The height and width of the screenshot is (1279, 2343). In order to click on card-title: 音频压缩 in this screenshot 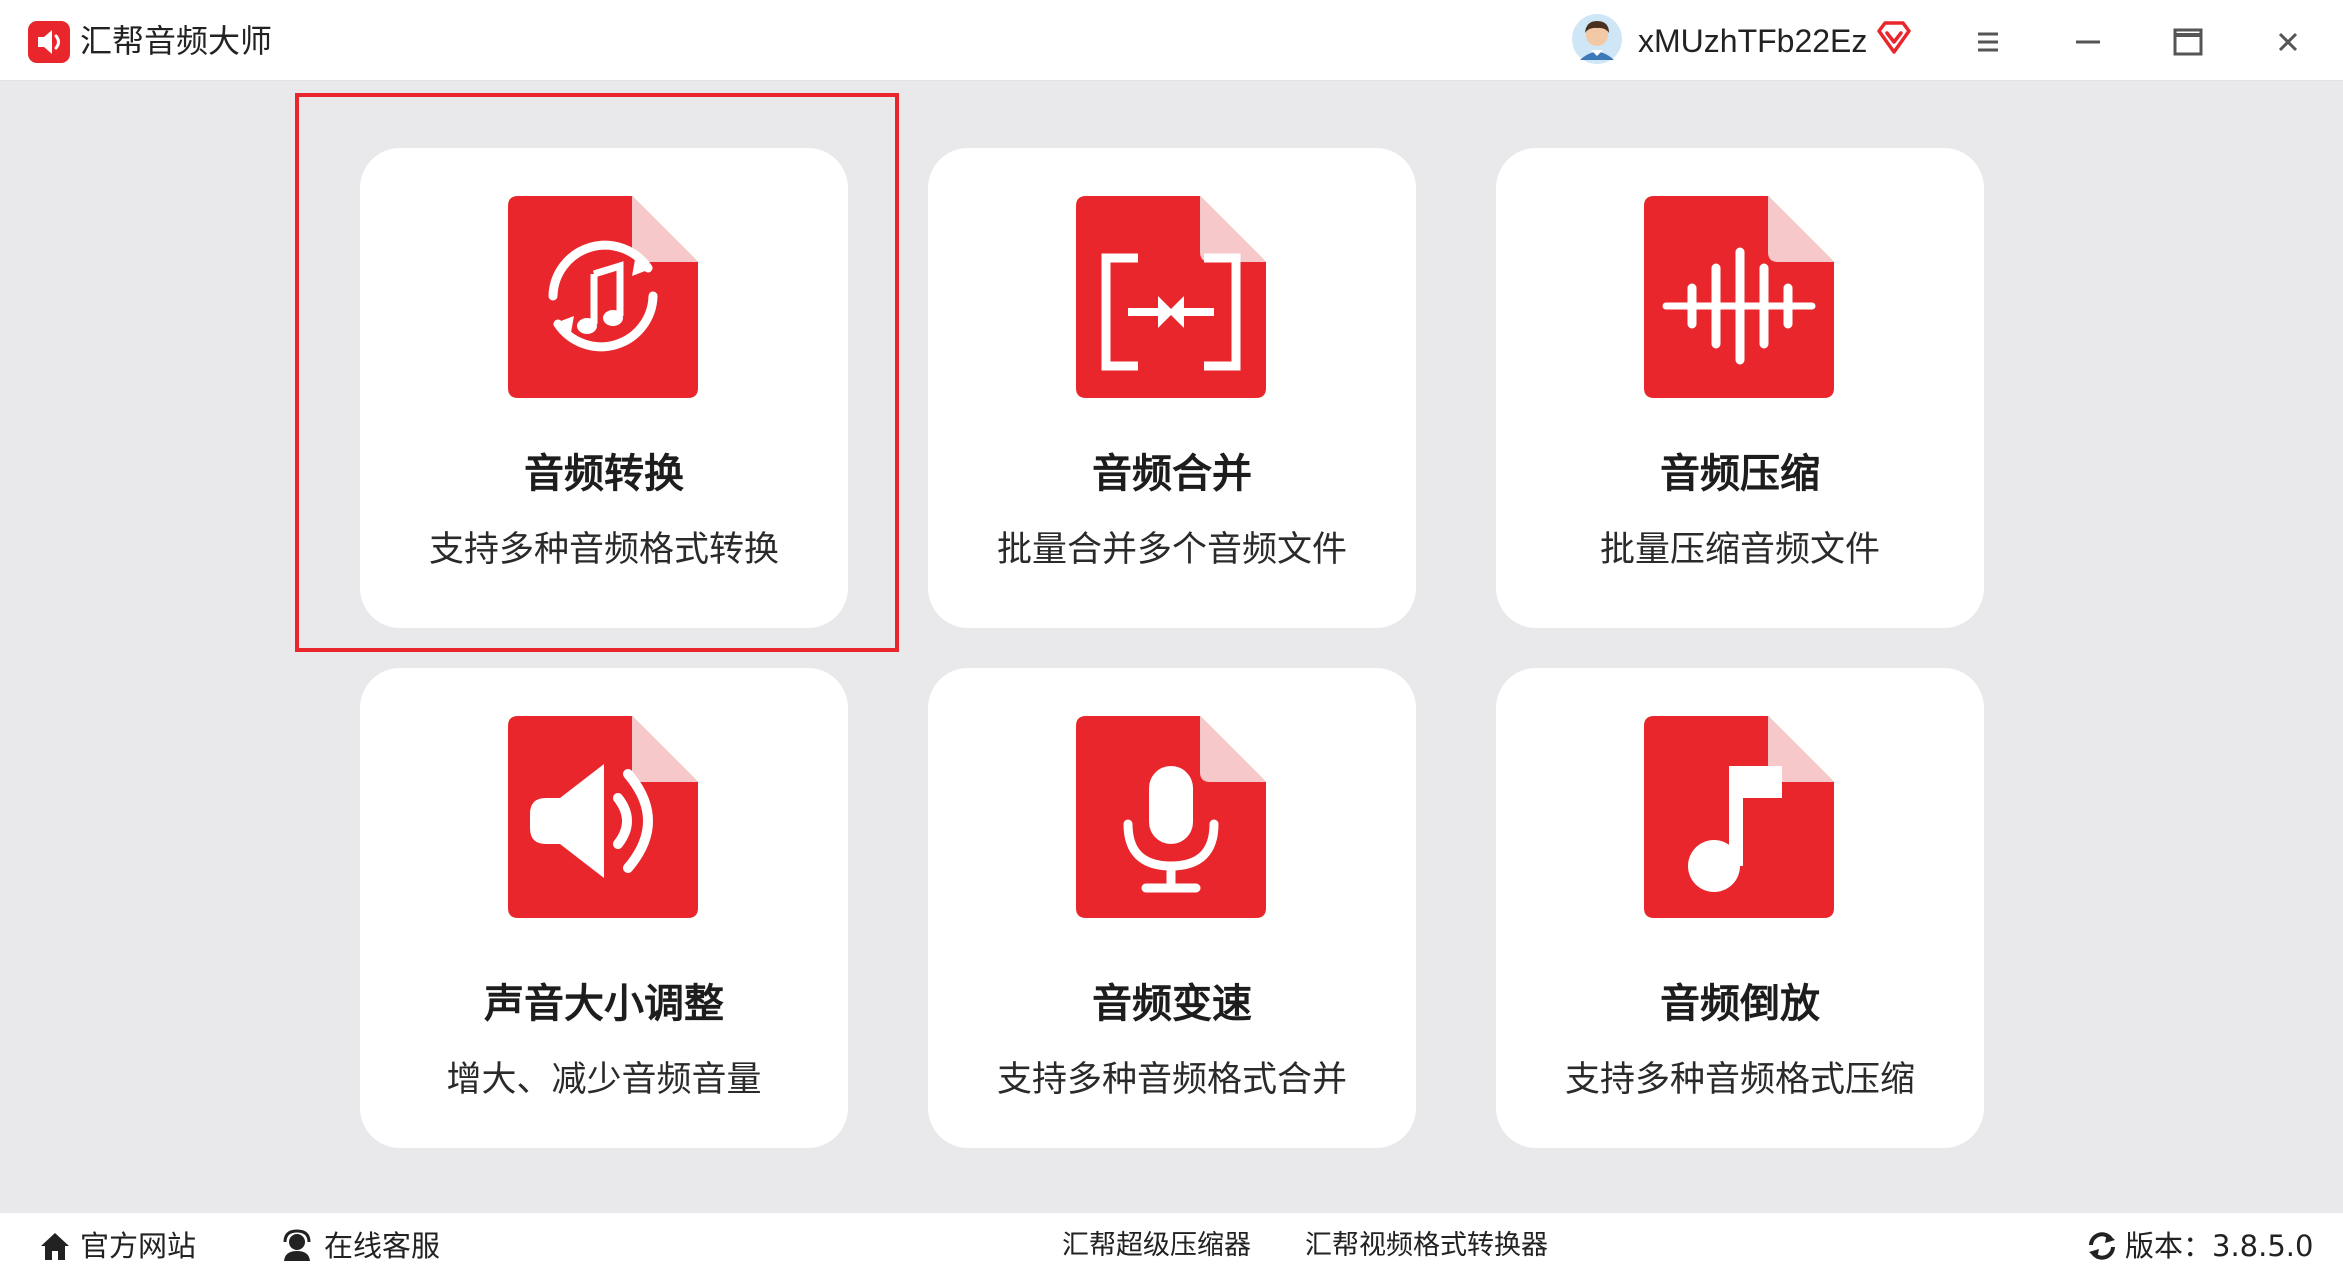, I will do `click(1740, 474)`.